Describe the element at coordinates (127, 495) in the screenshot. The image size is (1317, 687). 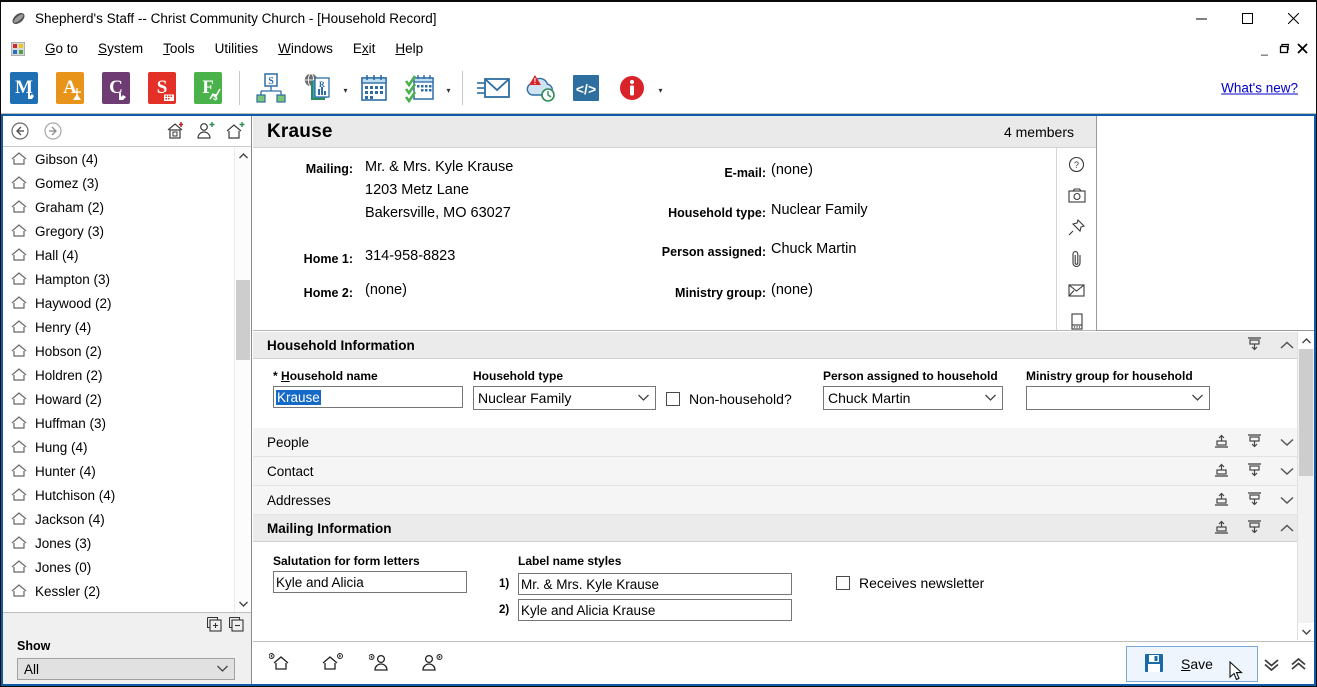
I see `list-item: Hutchison (4)` at that location.